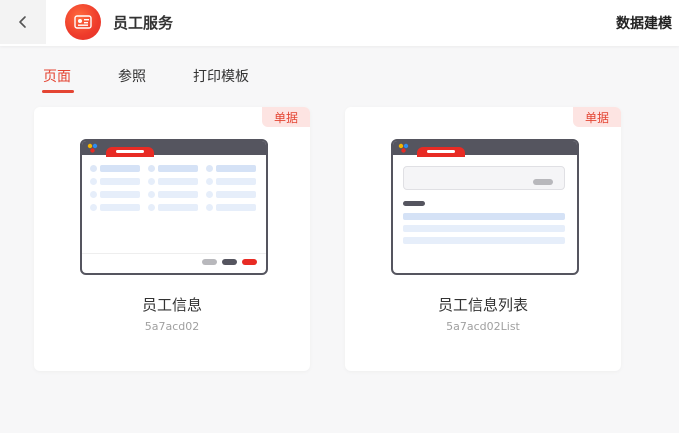  Describe the element at coordinates (482, 305) in the screenshot. I see `card-title: 员工信息列表` at that location.